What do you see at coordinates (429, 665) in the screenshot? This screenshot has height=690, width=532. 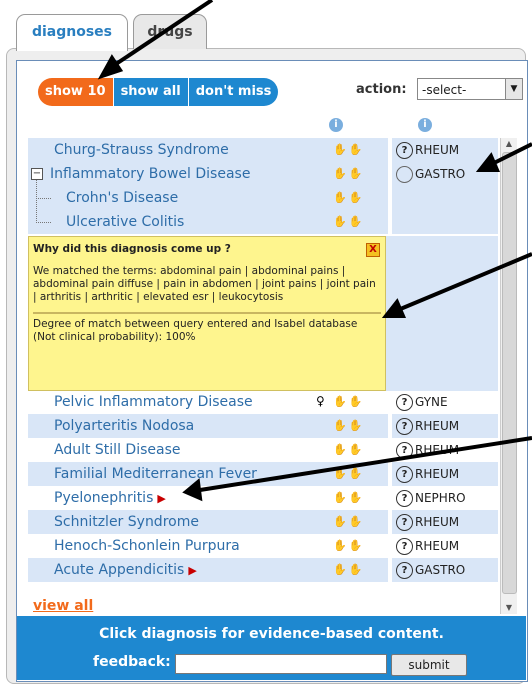 I see `submit-button: submit` at bounding box center [429, 665].